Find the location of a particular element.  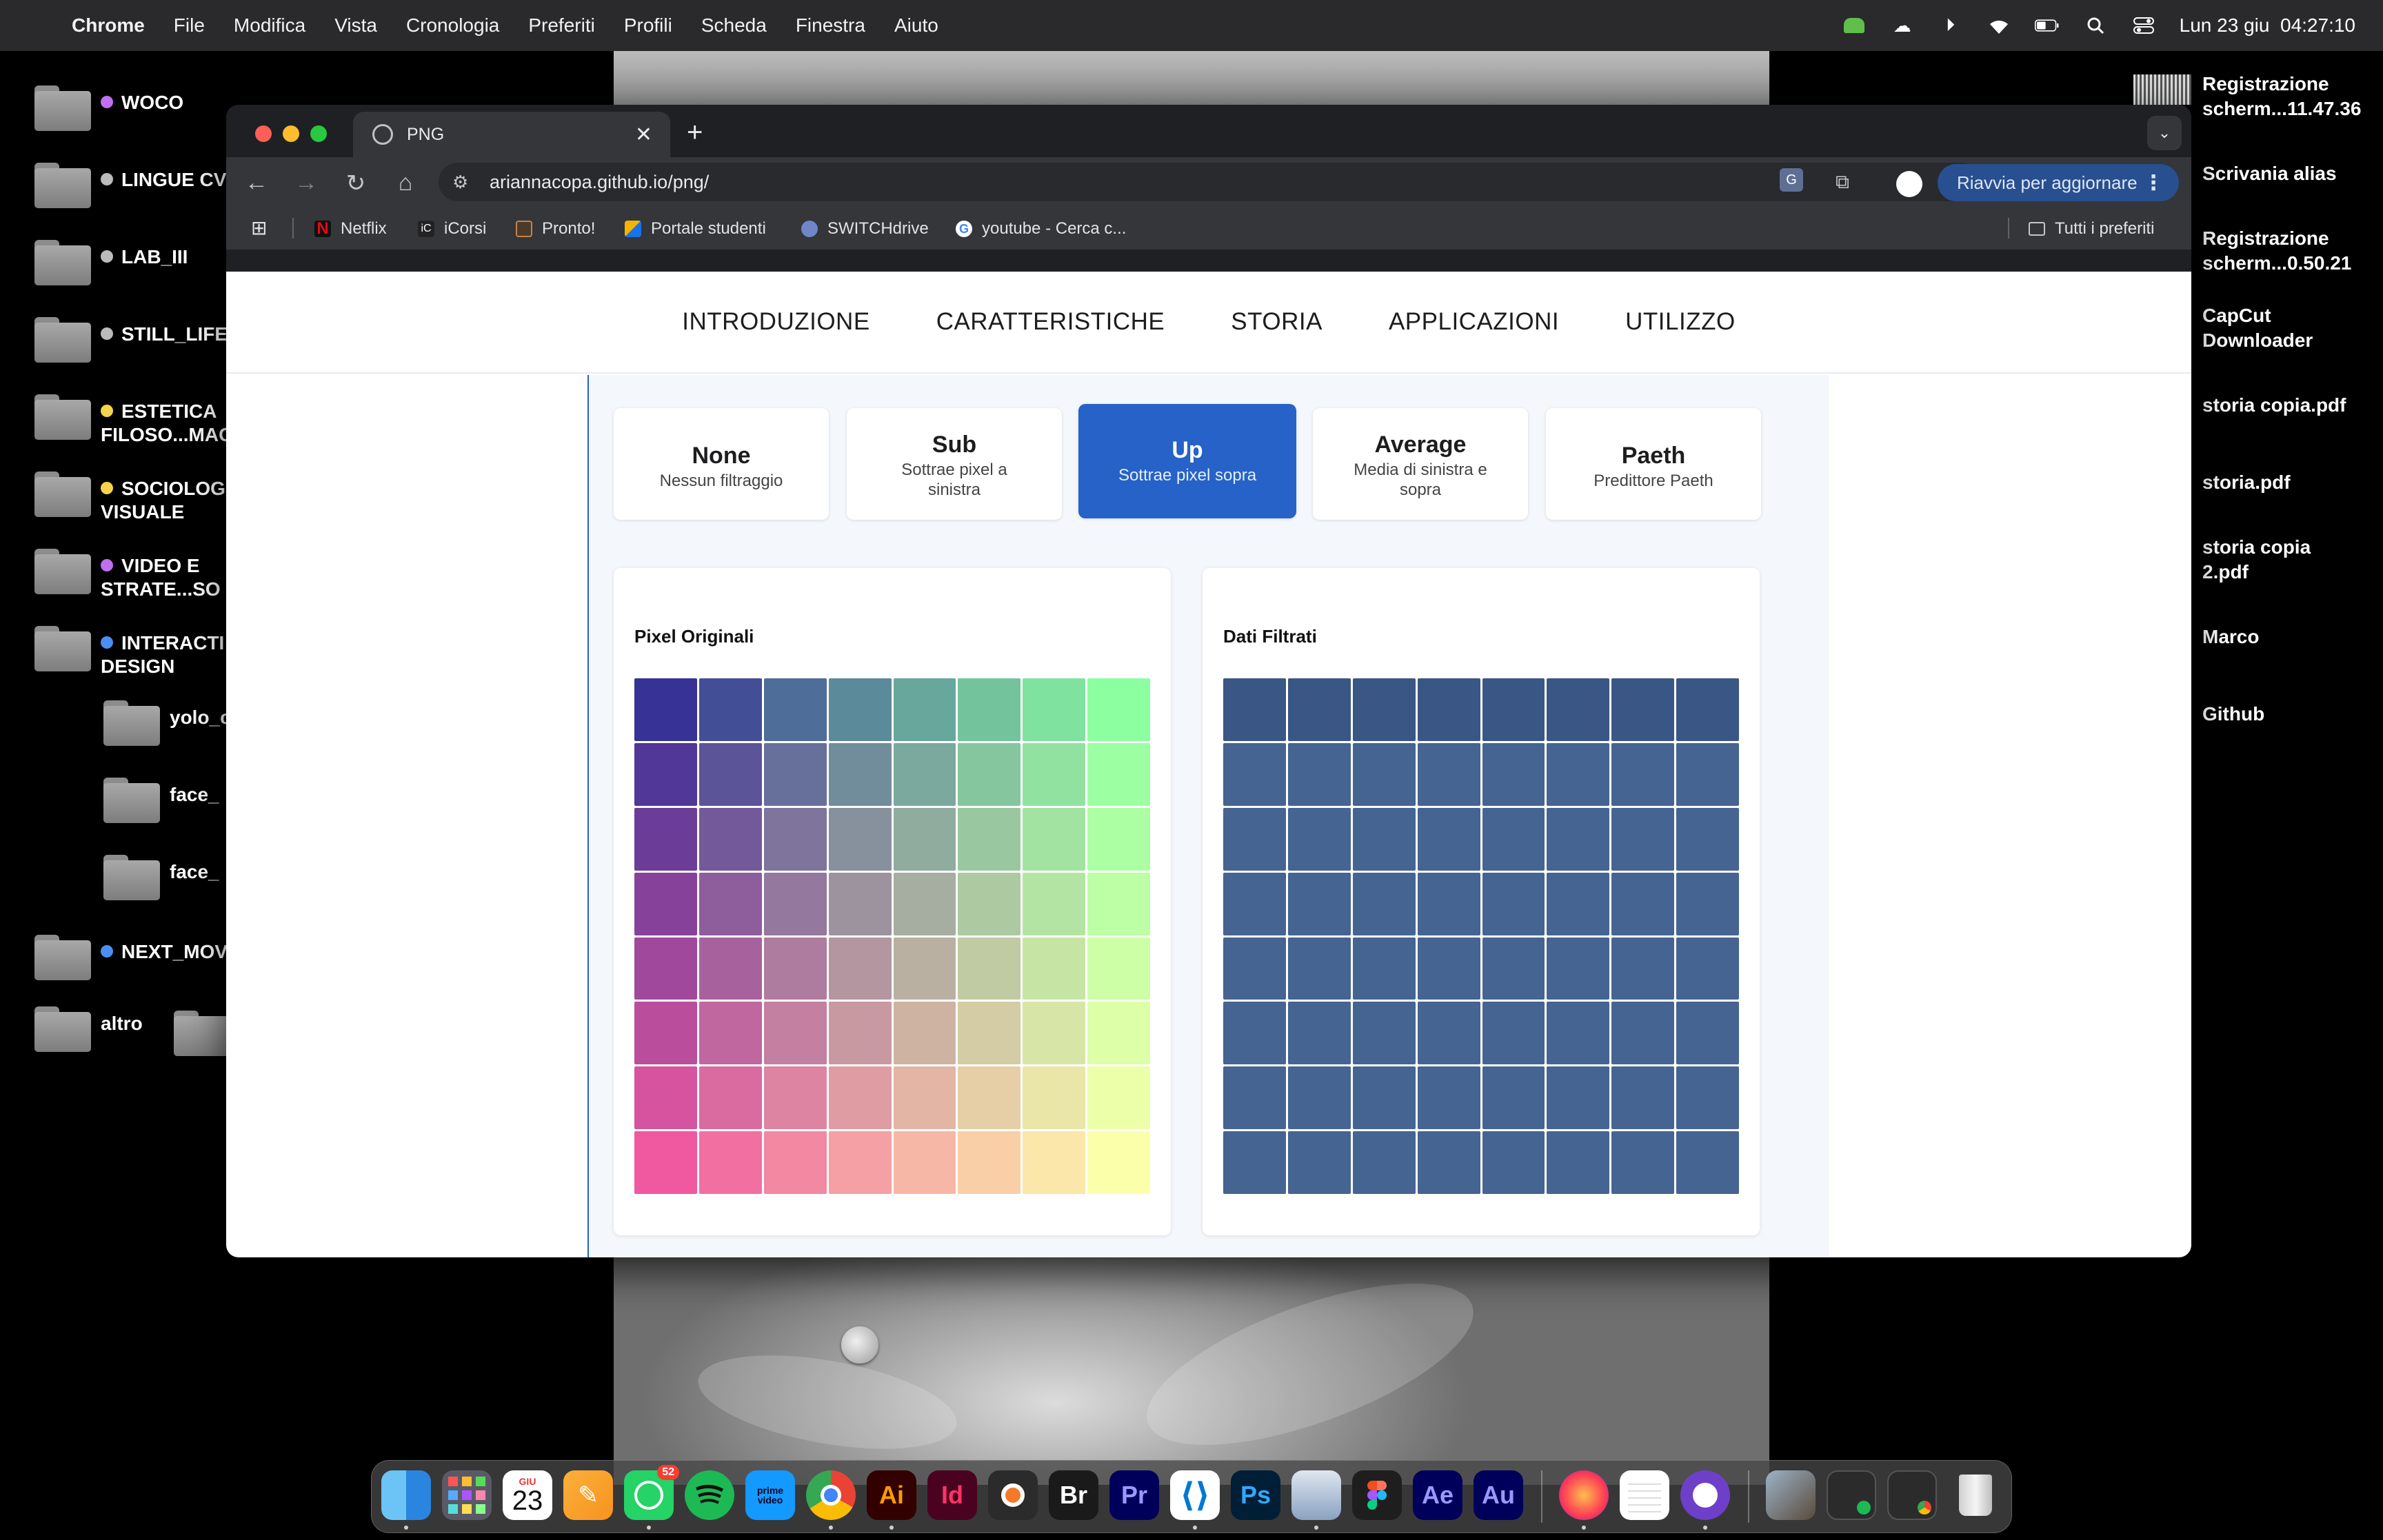

pages-icon: ✎ is located at coordinates (588, 1495).